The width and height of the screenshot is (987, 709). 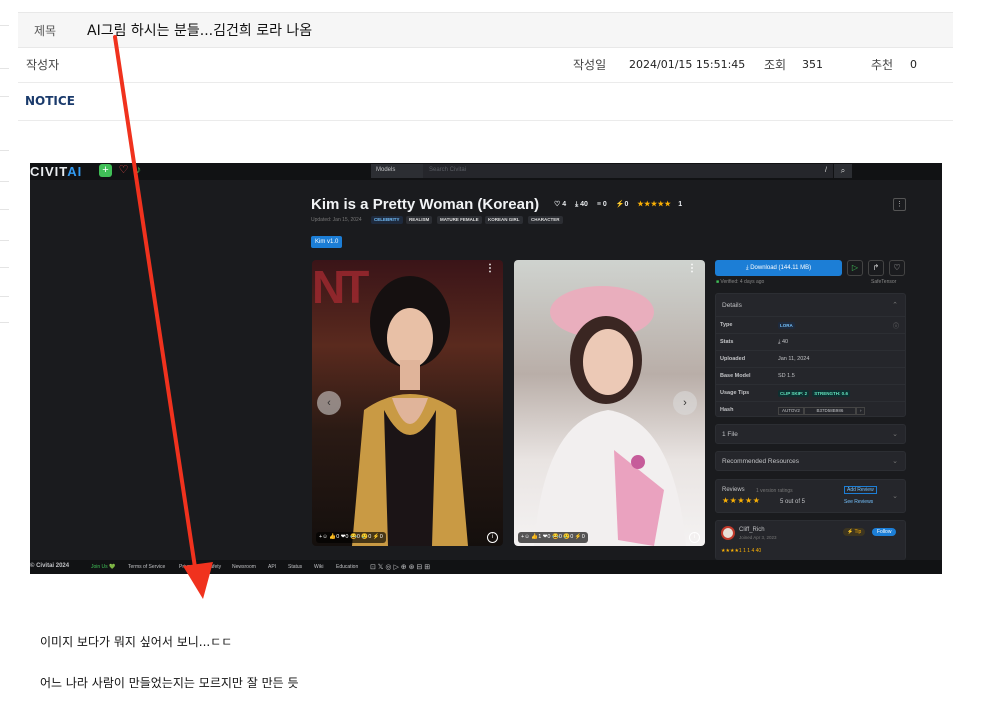 I want to click on files-panel: 1 File ⌄, so click(x=810, y=434).